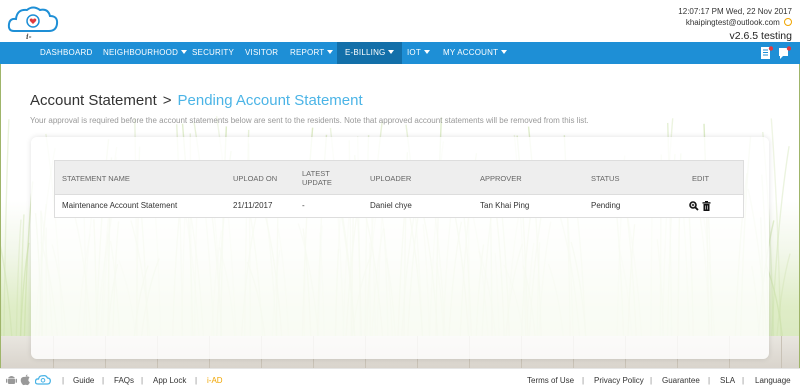 This screenshot has height=392, width=800. What do you see at coordinates (505, 205) in the screenshot?
I see `cell-approver: Tan Khai Ping` at bounding box center [505, 205].